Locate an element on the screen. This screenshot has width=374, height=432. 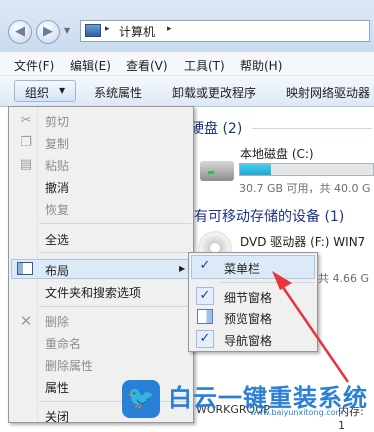
watermark: 🐦 白云一键重装系统 www.baiyunxitong.com is located at coordinates (247, 400).